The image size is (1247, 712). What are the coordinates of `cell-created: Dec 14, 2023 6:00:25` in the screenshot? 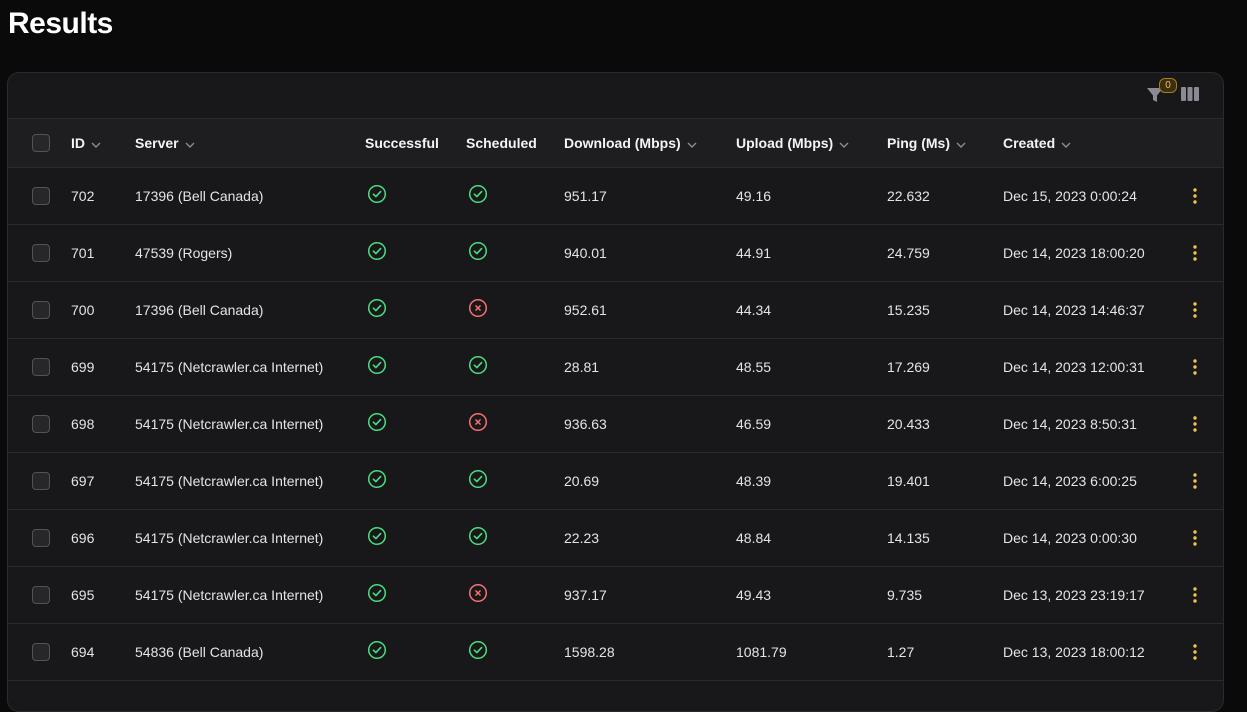 It's located at (1070, 480).